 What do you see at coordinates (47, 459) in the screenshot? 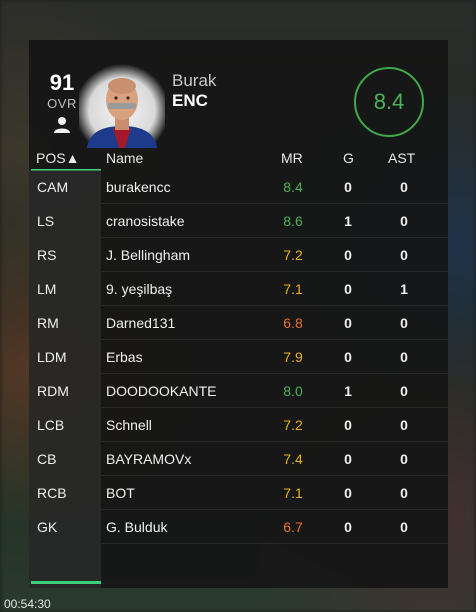
I see `position-cell: CB` at bounding box center [47, 459].